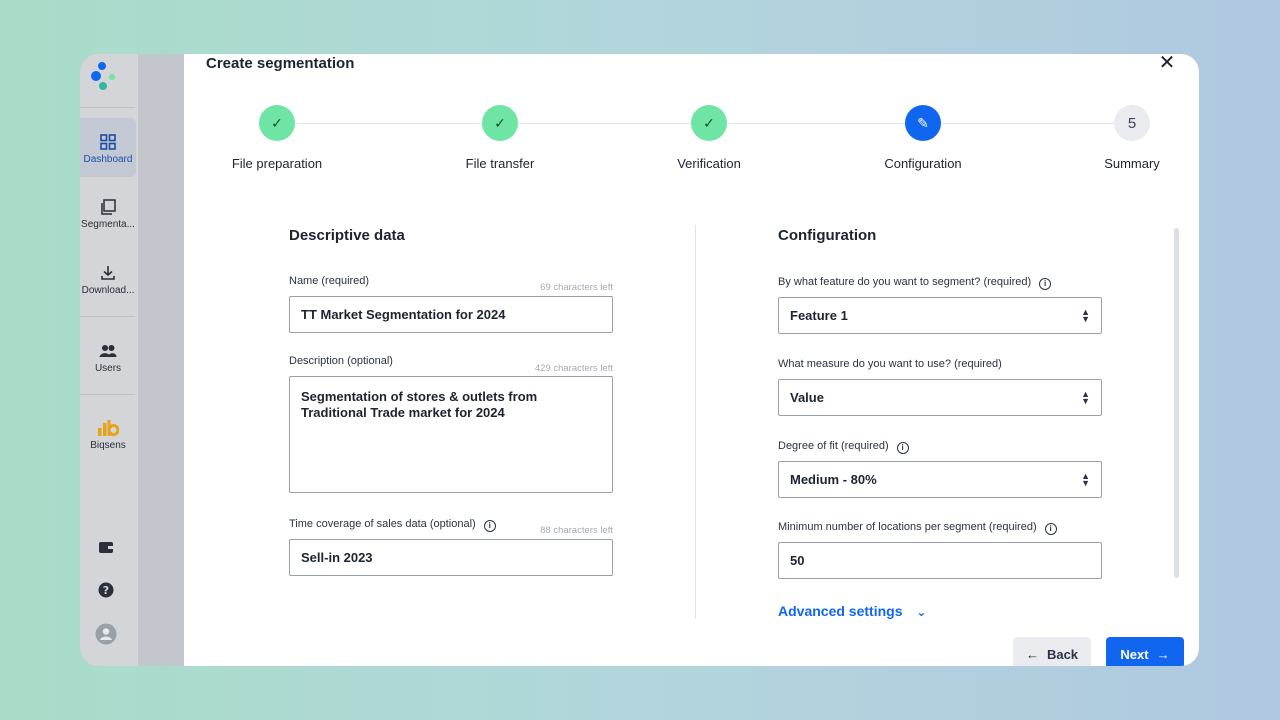 This screenshot has height=720, width=1280. I want to click on scrollbar, so click(1176, 403).